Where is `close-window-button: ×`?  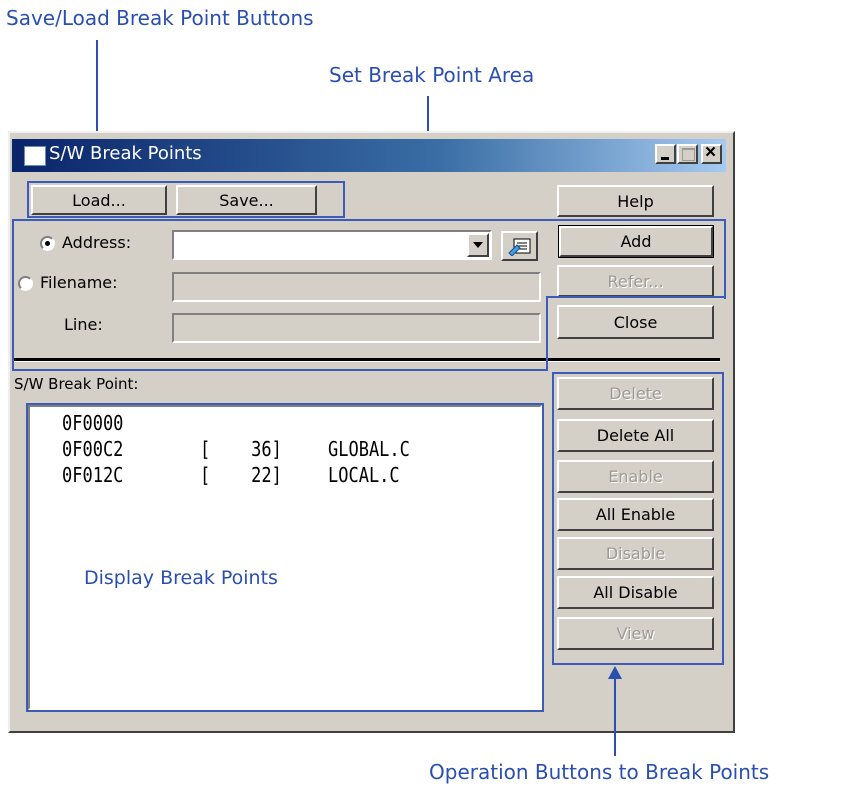 close-window-button: × is located at coordinates (711, 153).